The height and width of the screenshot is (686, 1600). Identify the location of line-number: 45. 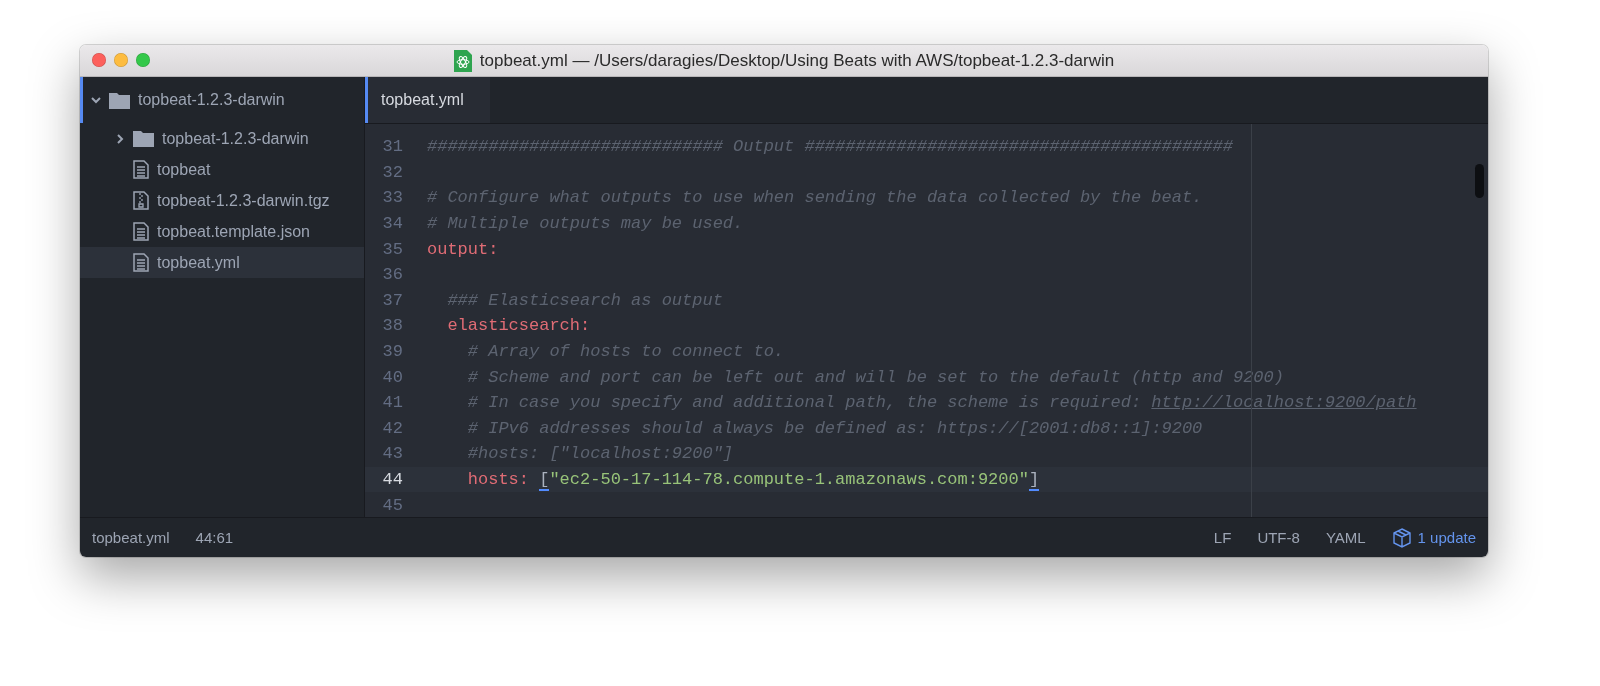
(392, 505).